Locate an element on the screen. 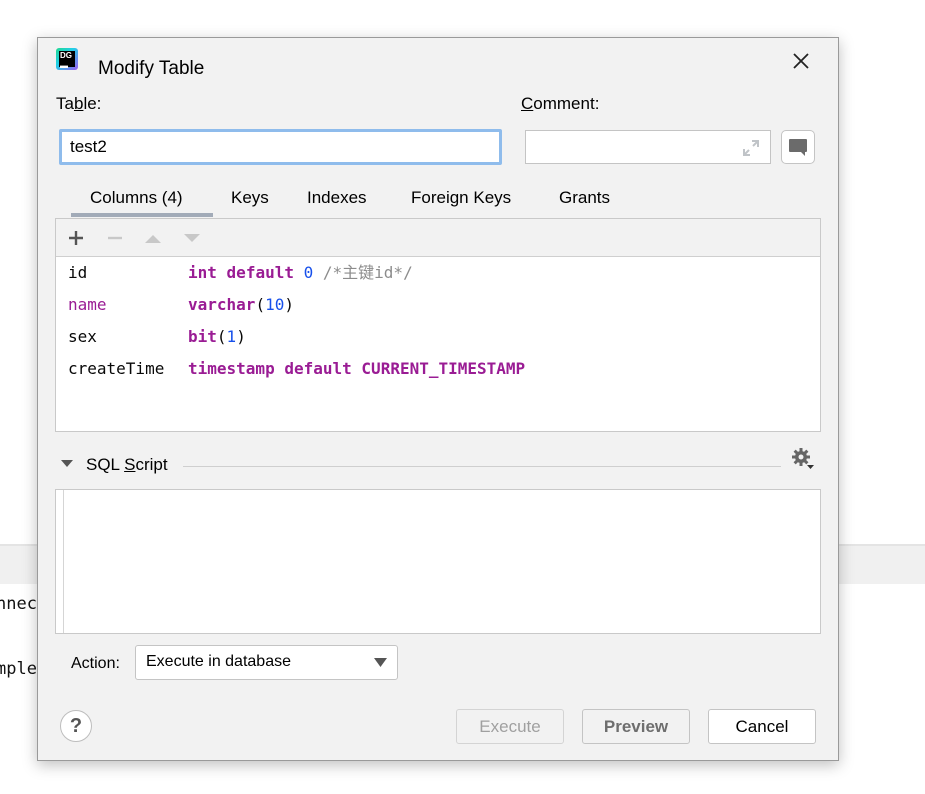  tab-keys: Keys is located at coordinates (250, 198).